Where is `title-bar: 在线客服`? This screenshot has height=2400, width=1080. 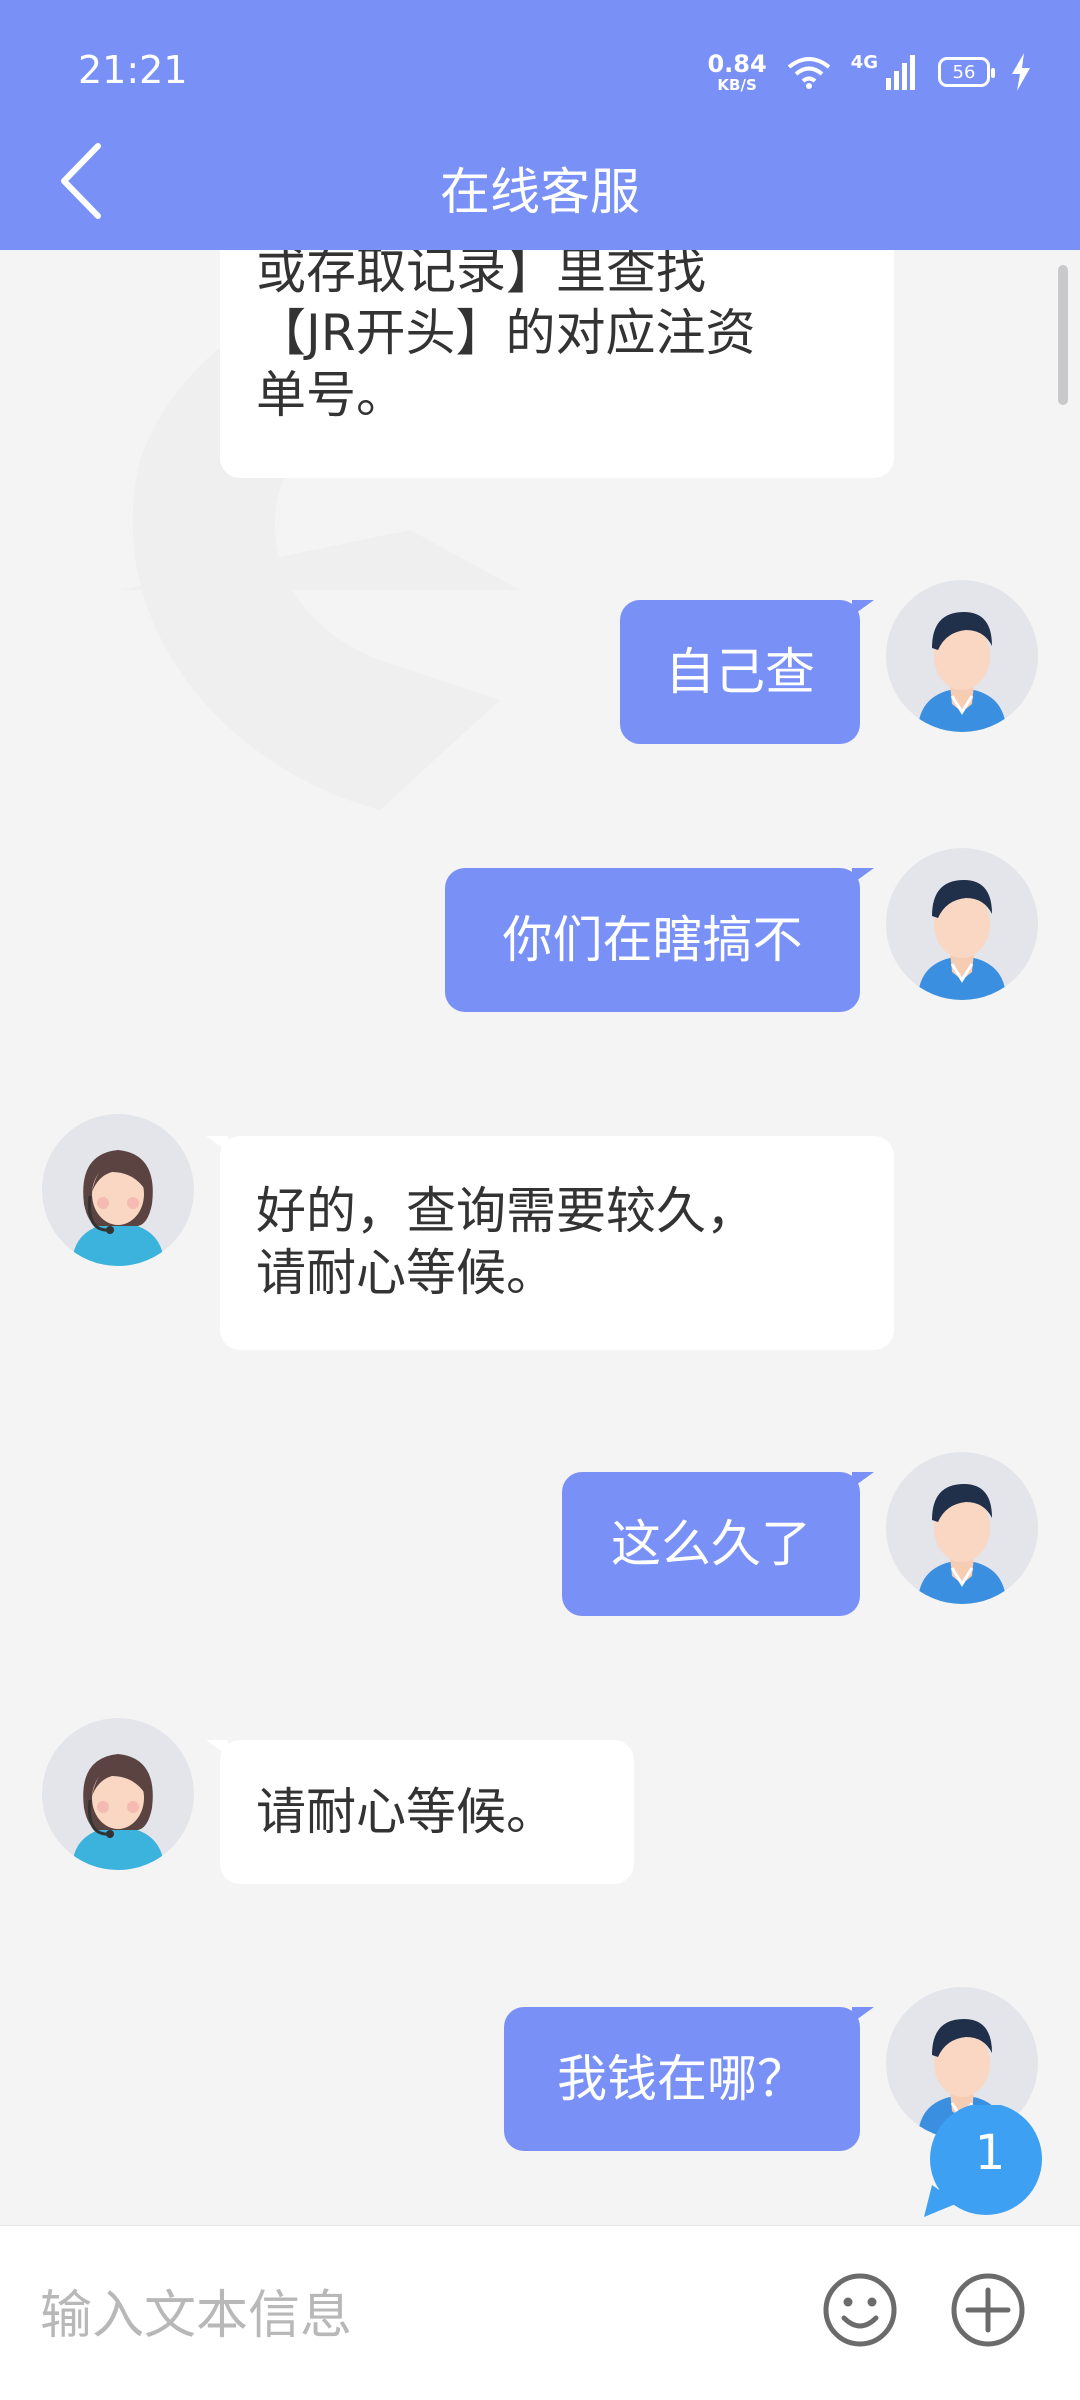
title-bar: 在线客服 is located at coordinates (540, 180).